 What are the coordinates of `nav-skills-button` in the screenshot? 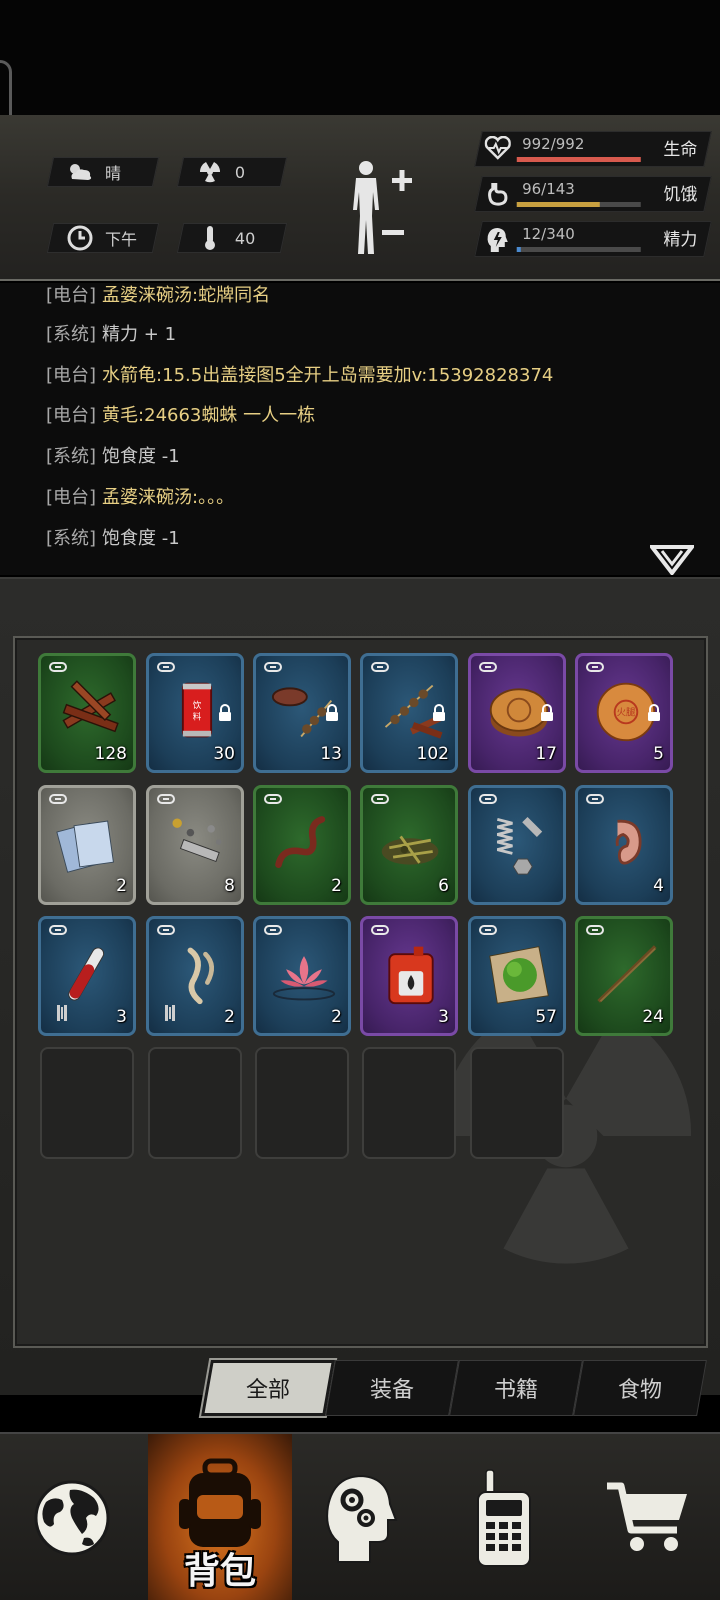 It's located at (360, 1517).